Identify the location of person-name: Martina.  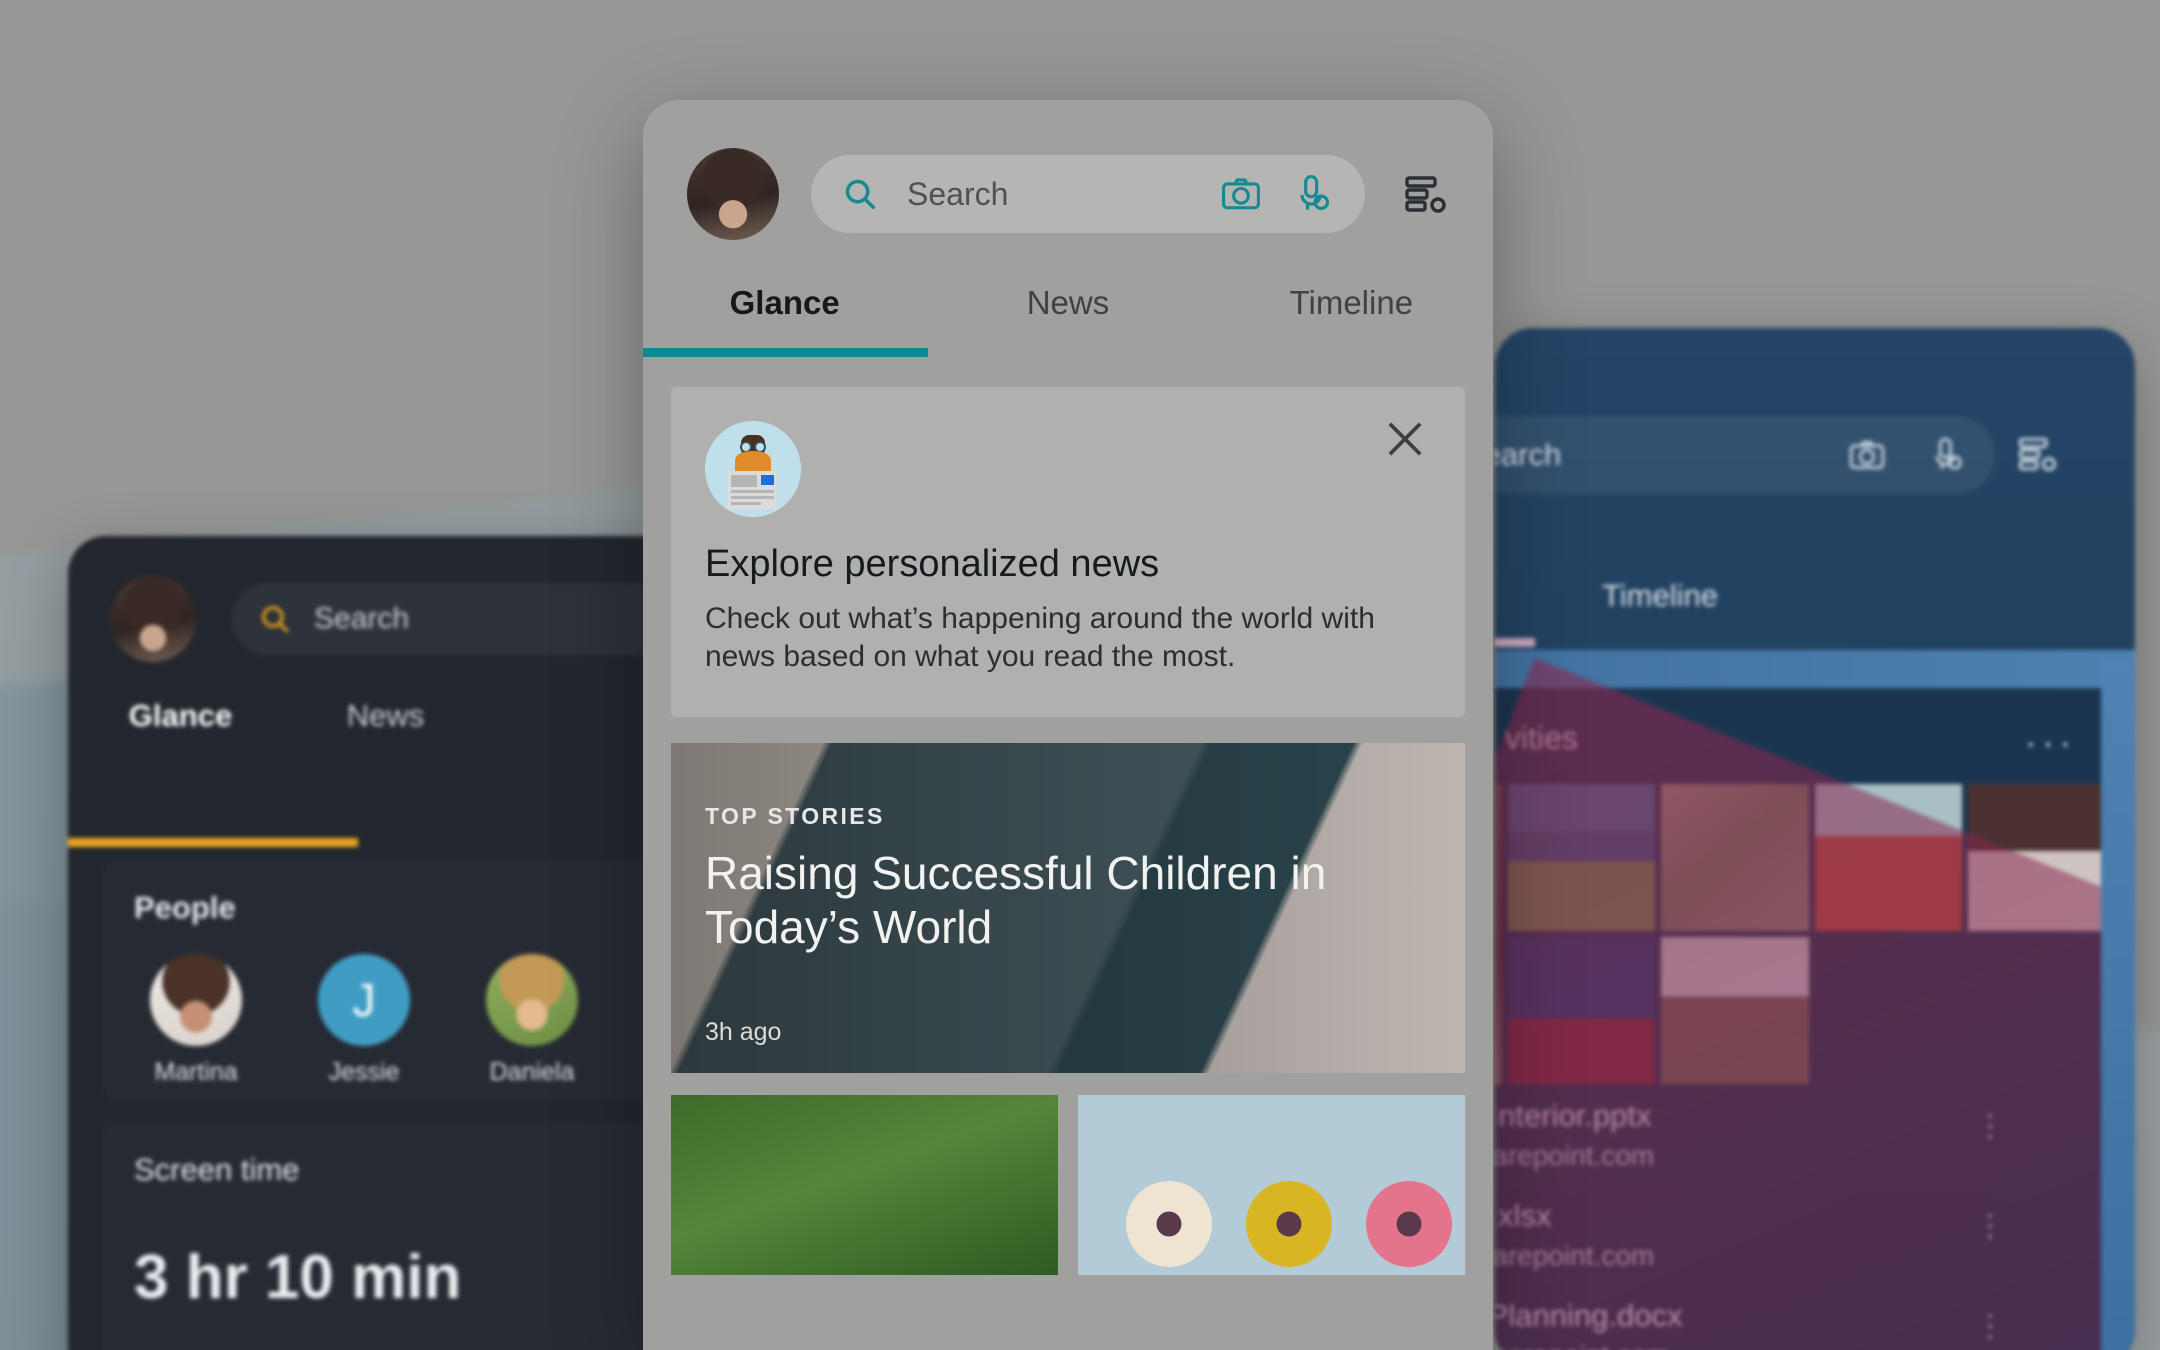
(196, 1072).